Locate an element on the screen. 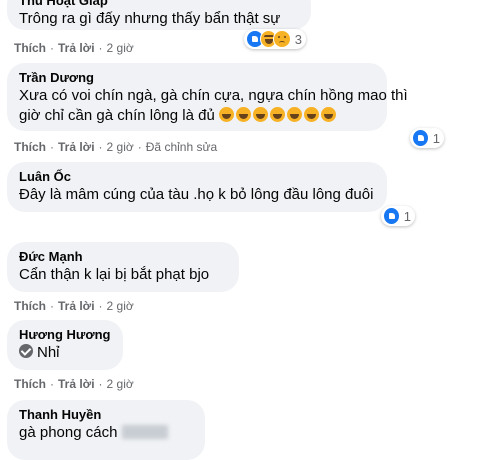 The image size is (481, 460). comment-author: Đức Mạnh is located at coordinates (123, 257).